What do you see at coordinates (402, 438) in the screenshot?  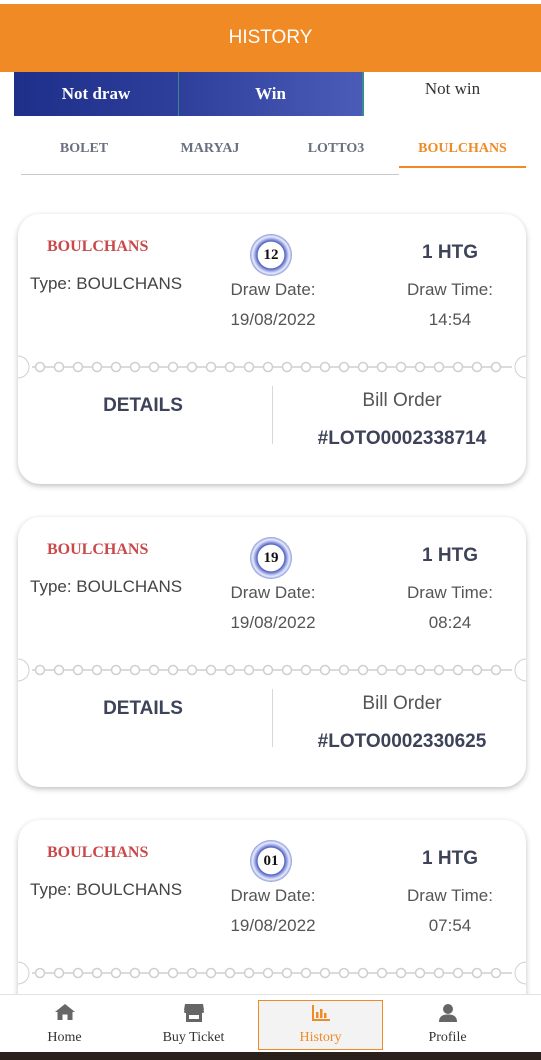 I see `bill-order-number: #LOTO0002338714` at bounding box center [402, 438].